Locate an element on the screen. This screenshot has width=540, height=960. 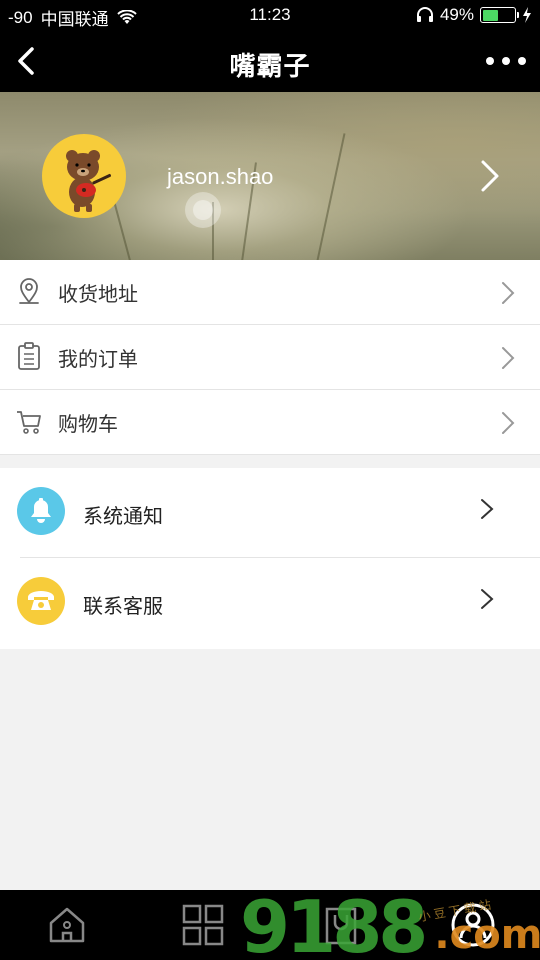
menu-item-address: 收货地址 is located at coordinates (270, 292).